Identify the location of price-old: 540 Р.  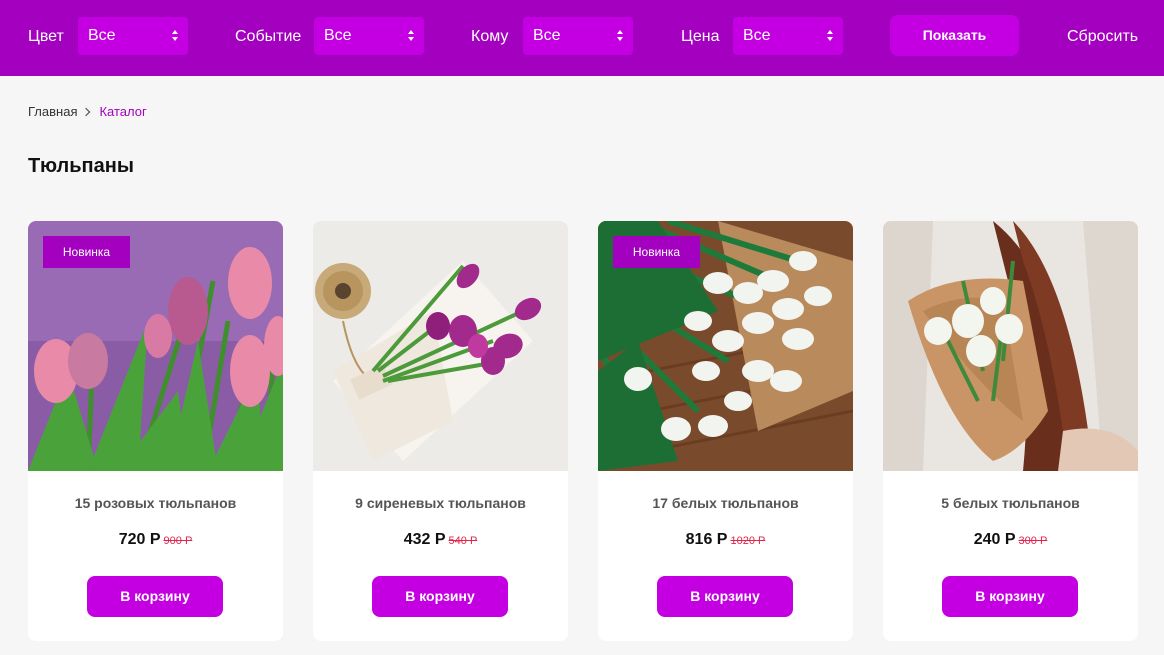
(463, 541).